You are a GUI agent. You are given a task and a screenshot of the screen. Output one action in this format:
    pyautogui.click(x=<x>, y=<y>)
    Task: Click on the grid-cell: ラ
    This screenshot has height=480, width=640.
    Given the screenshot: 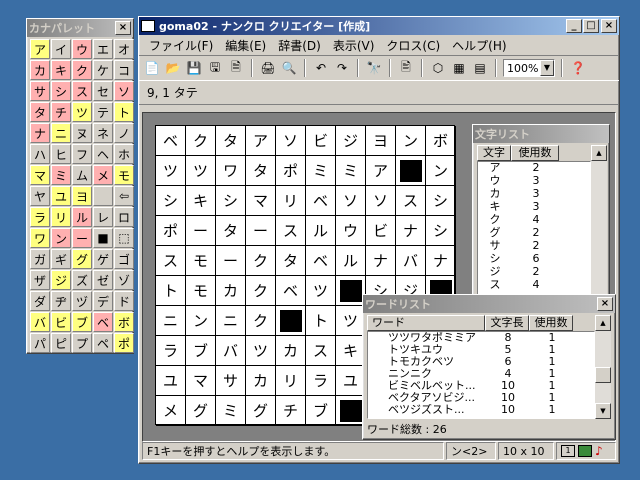 What is the action you would take?
    pyautogui.click(x=171, y=351)
    